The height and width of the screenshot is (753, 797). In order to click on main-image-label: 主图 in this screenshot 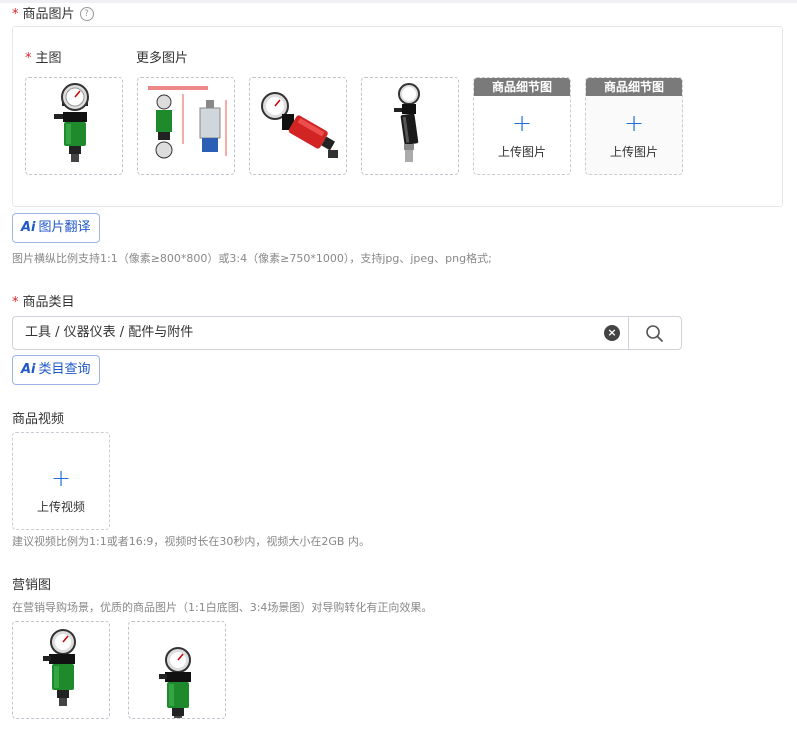, I will do `click(48, 58)`.